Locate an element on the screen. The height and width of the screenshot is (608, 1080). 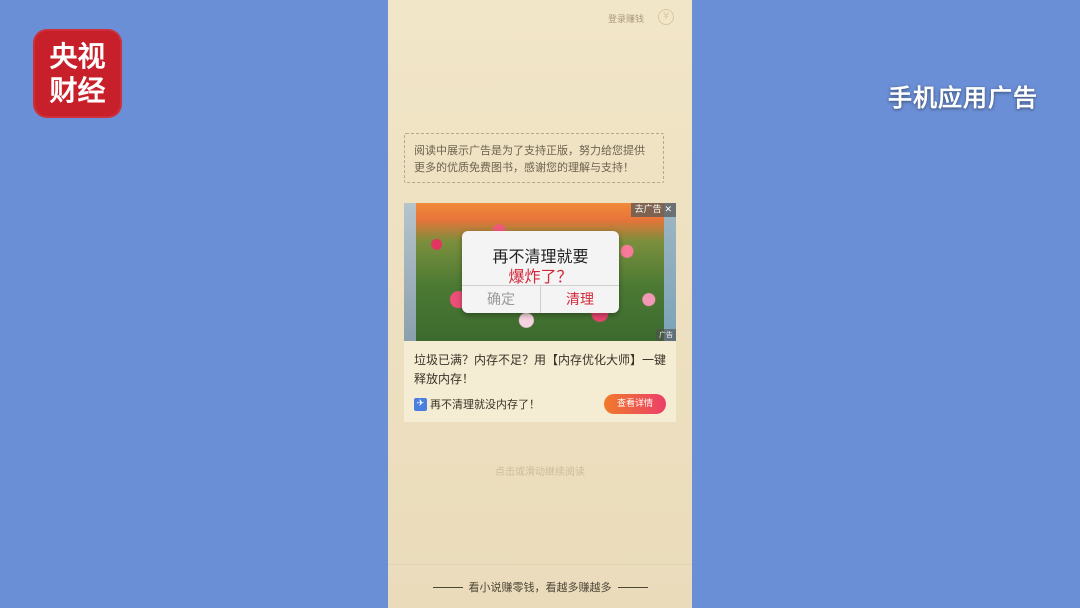
logo-line1: 央视 is located at coordinates (77, 56).